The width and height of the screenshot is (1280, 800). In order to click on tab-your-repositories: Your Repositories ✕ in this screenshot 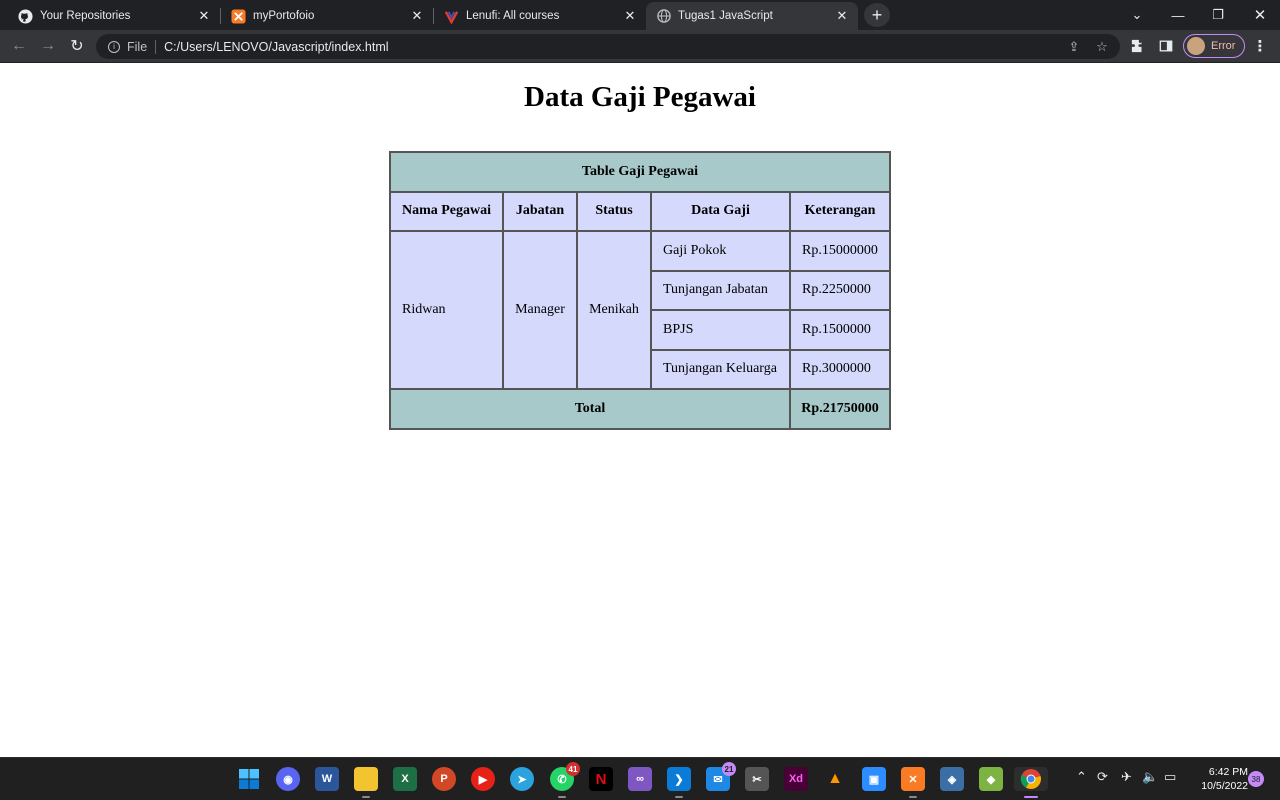, I will do `click(114, 16)`.